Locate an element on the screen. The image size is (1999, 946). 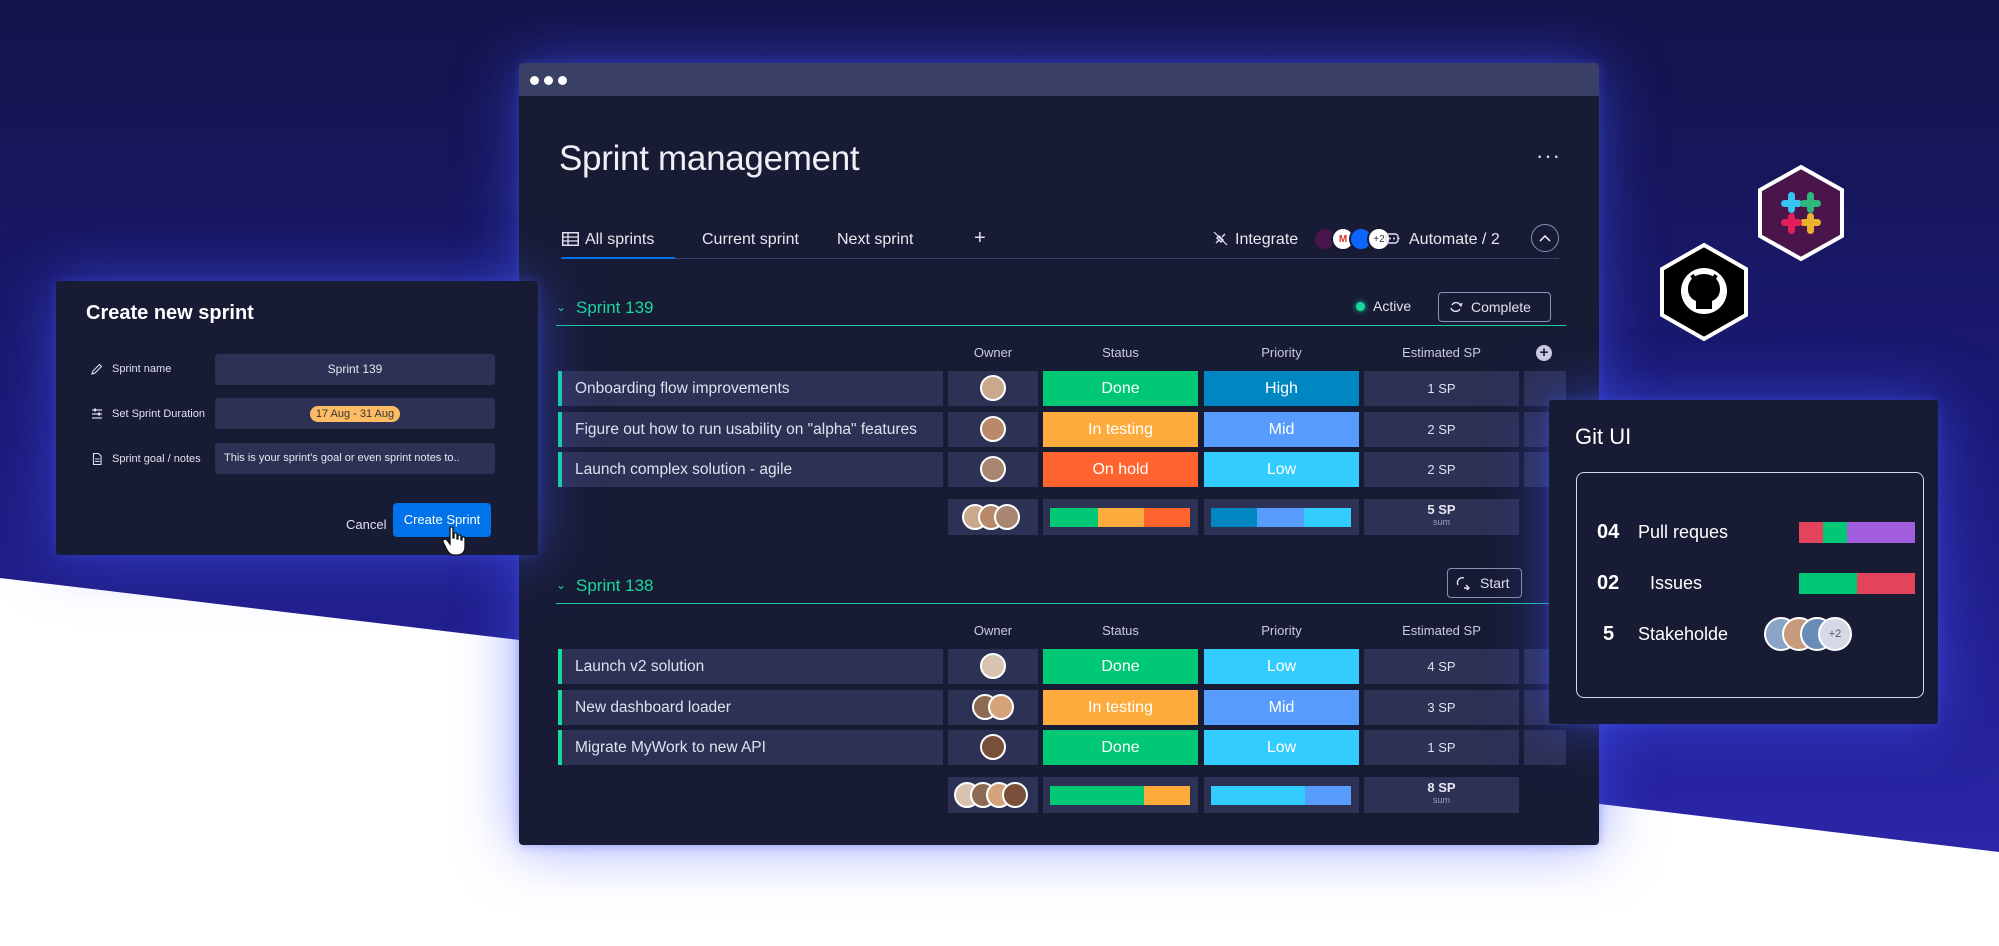
collapse-button is located at coordinates (1545, 238).